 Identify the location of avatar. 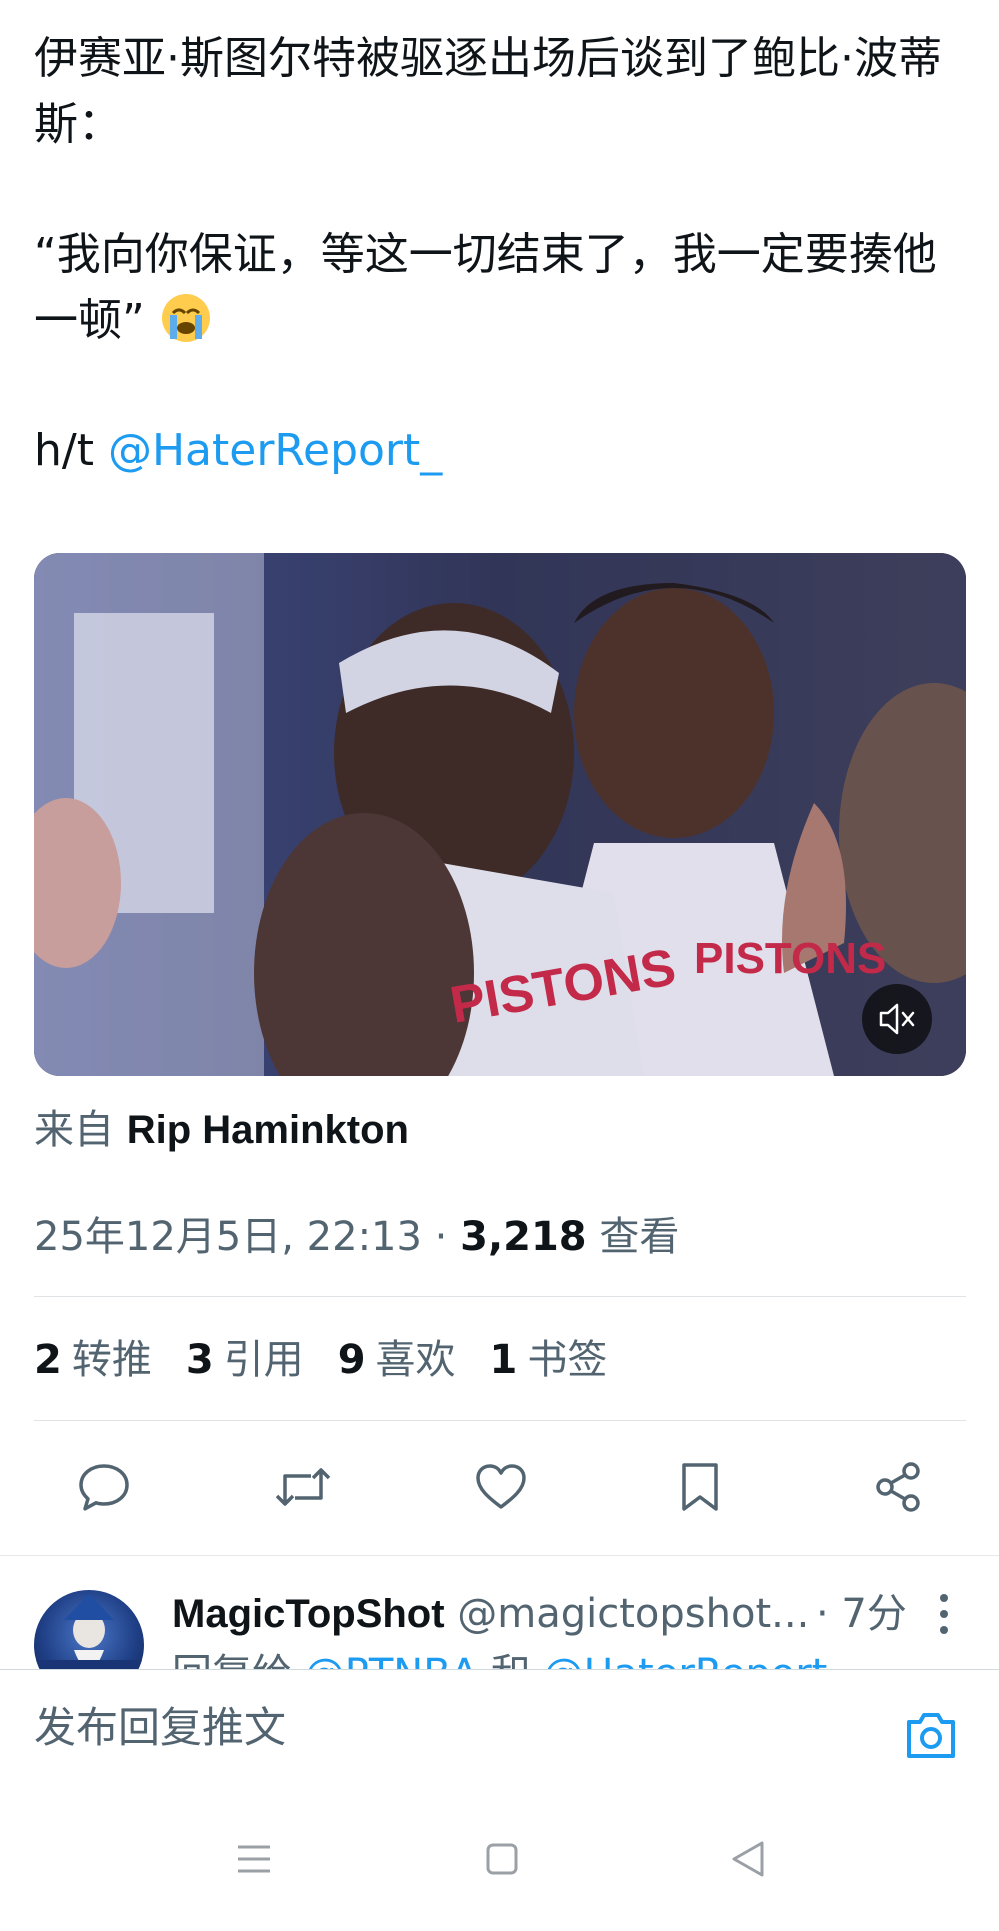
(89, 1630).